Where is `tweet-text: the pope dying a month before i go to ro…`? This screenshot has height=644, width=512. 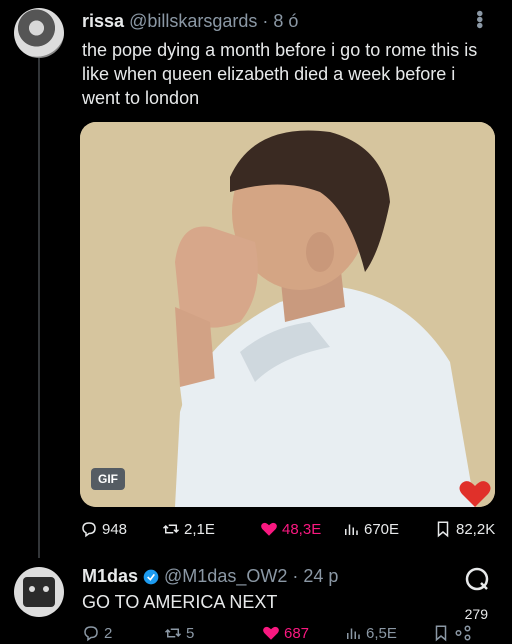 tweet-text: the pope dying a month before i go to ro… is located at coordinates (280, 74).